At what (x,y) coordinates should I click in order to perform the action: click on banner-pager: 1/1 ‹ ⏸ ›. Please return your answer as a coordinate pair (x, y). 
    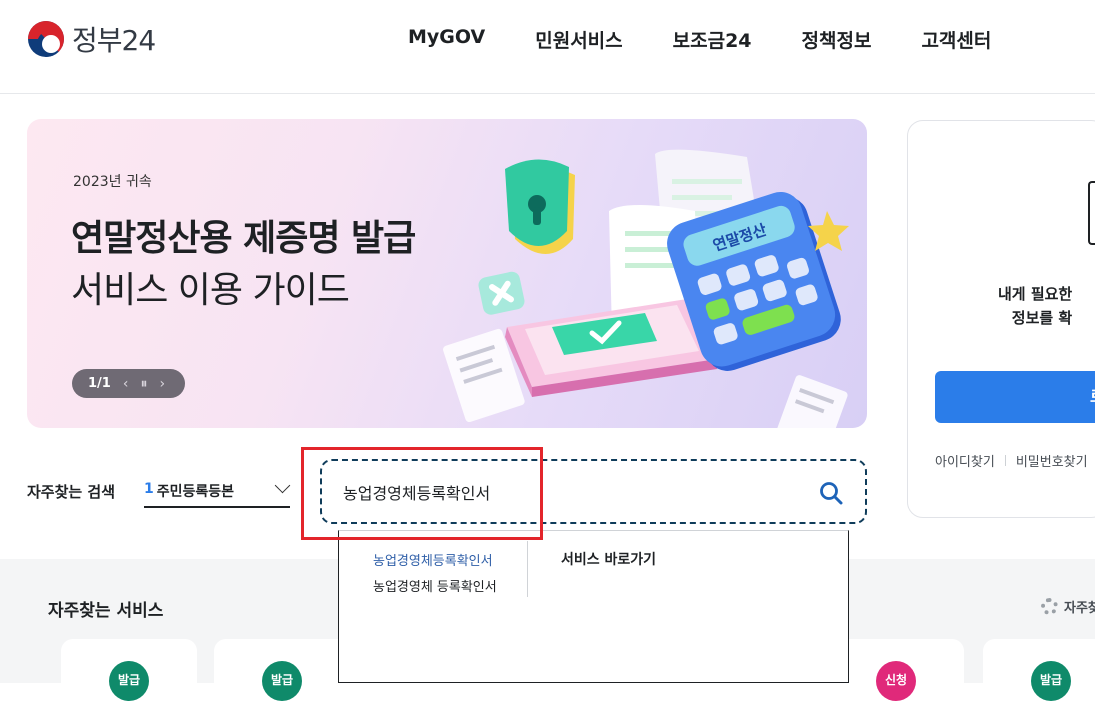
    Looking at the image, I should click on (128, 383).